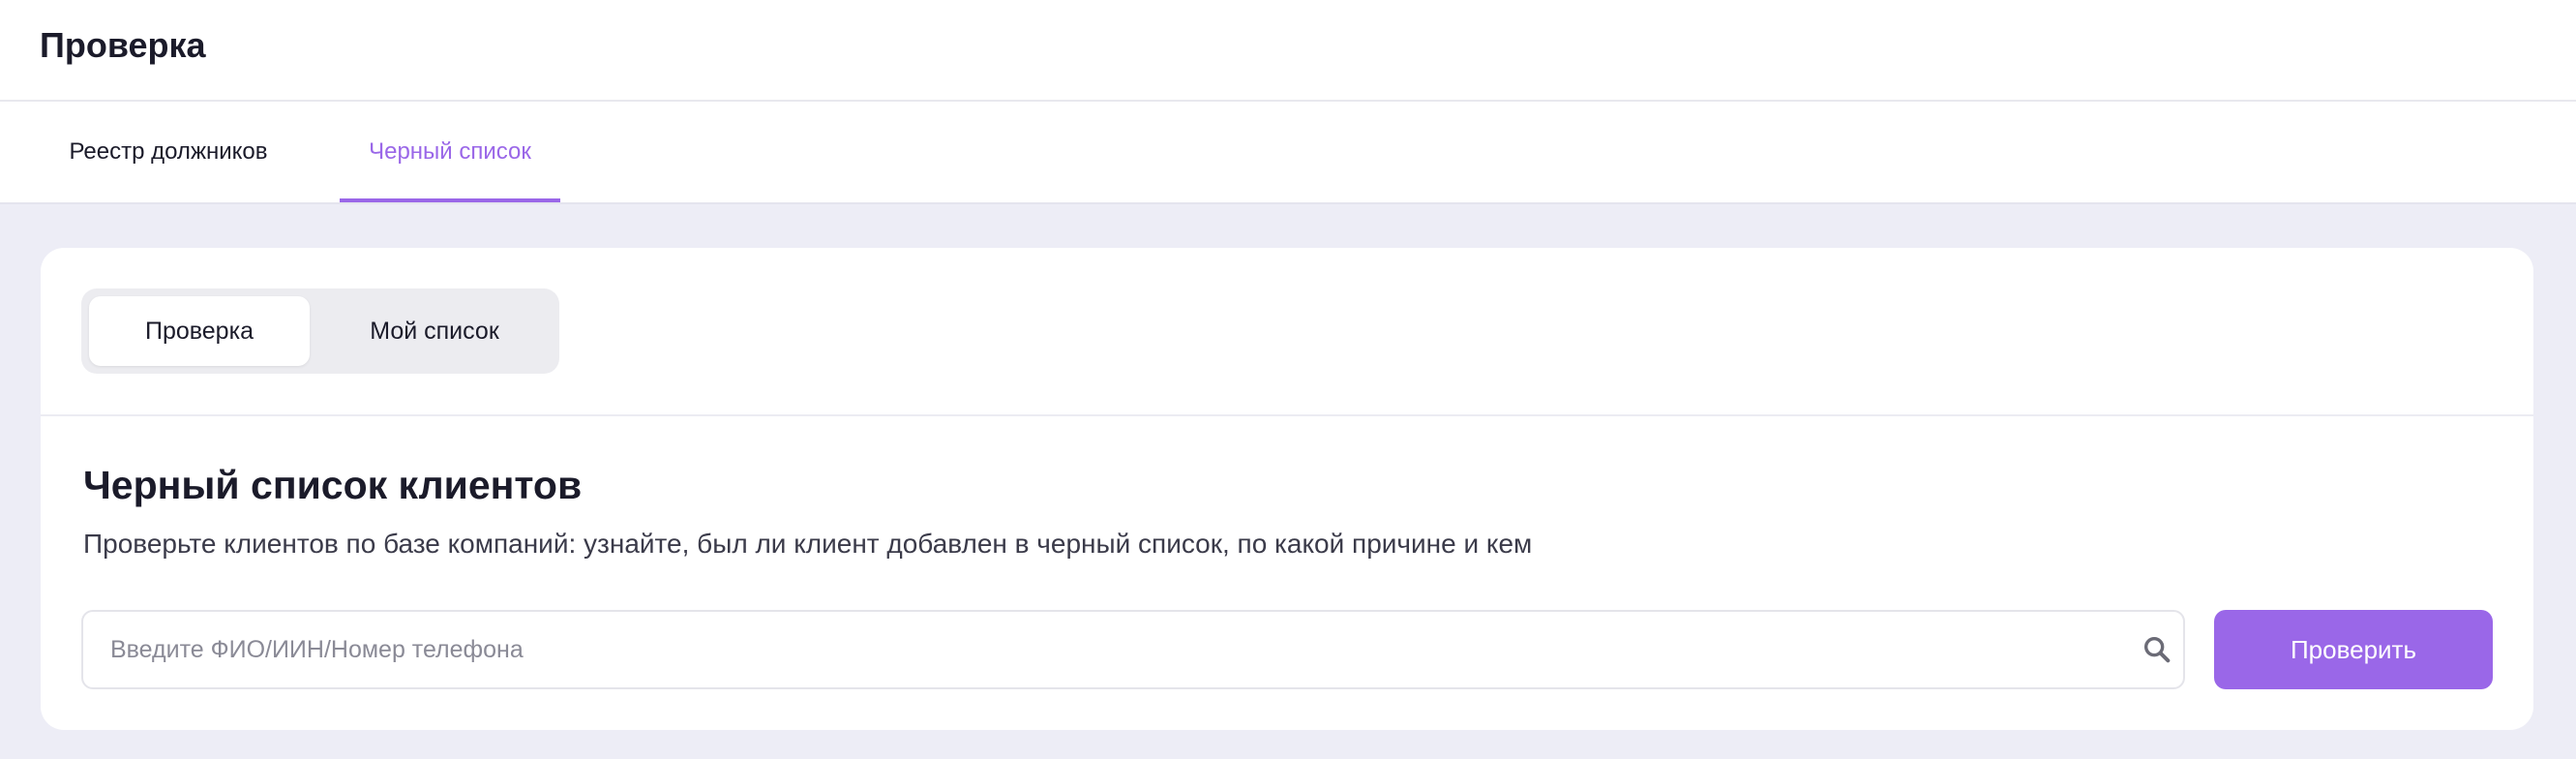  I want to click on check-button: Проверить, so click(2353, 650).